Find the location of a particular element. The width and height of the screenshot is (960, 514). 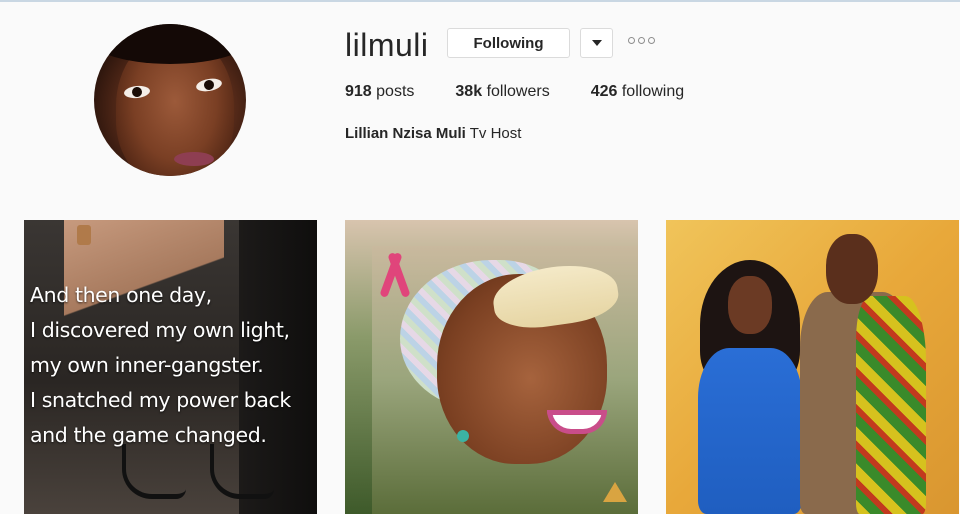

profile-bio: Lillian Nzisa Muli Tv Host is located at coordinates (433, 134).